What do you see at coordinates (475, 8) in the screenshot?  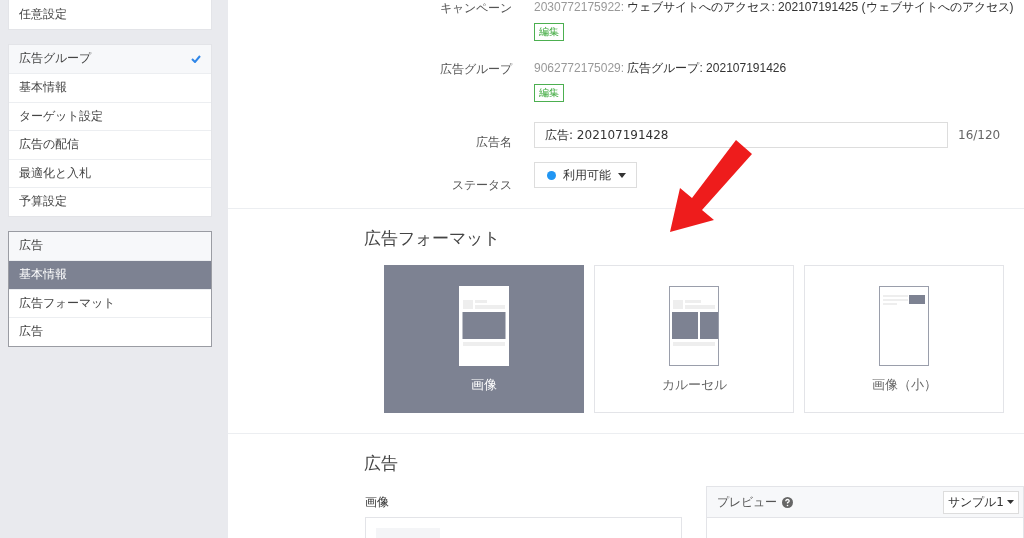 I see `field-label: キャンペーン` at bounding box center [475, 8].